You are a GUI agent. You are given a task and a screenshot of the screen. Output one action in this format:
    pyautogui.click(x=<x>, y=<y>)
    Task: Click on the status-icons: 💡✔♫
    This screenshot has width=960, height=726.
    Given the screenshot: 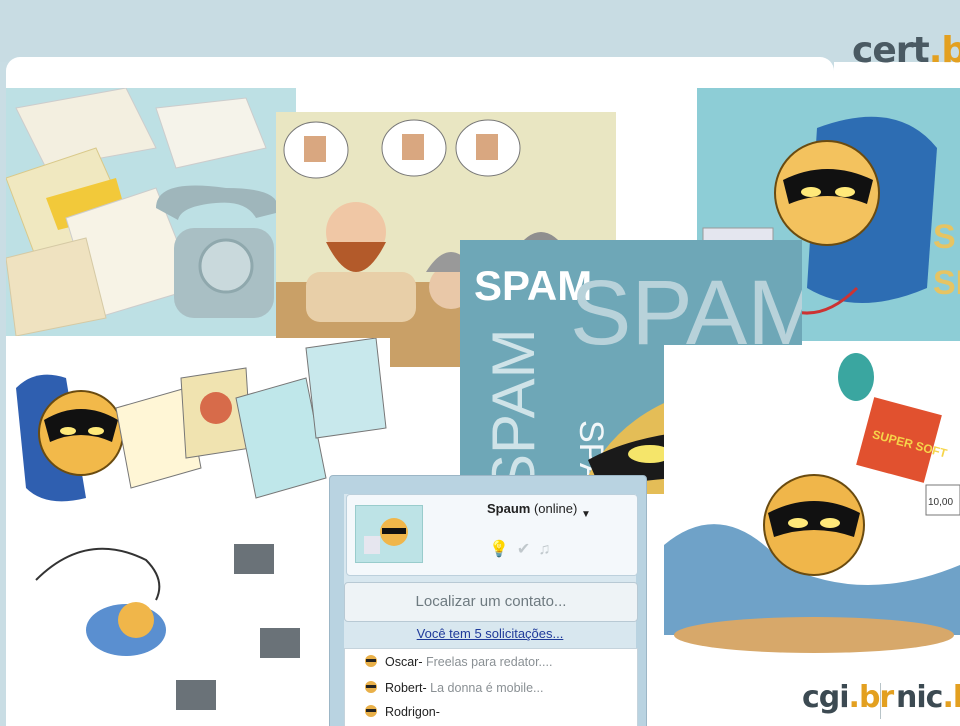 What is the action you would take?
    pyautogui.click(x=523, y=549)
    